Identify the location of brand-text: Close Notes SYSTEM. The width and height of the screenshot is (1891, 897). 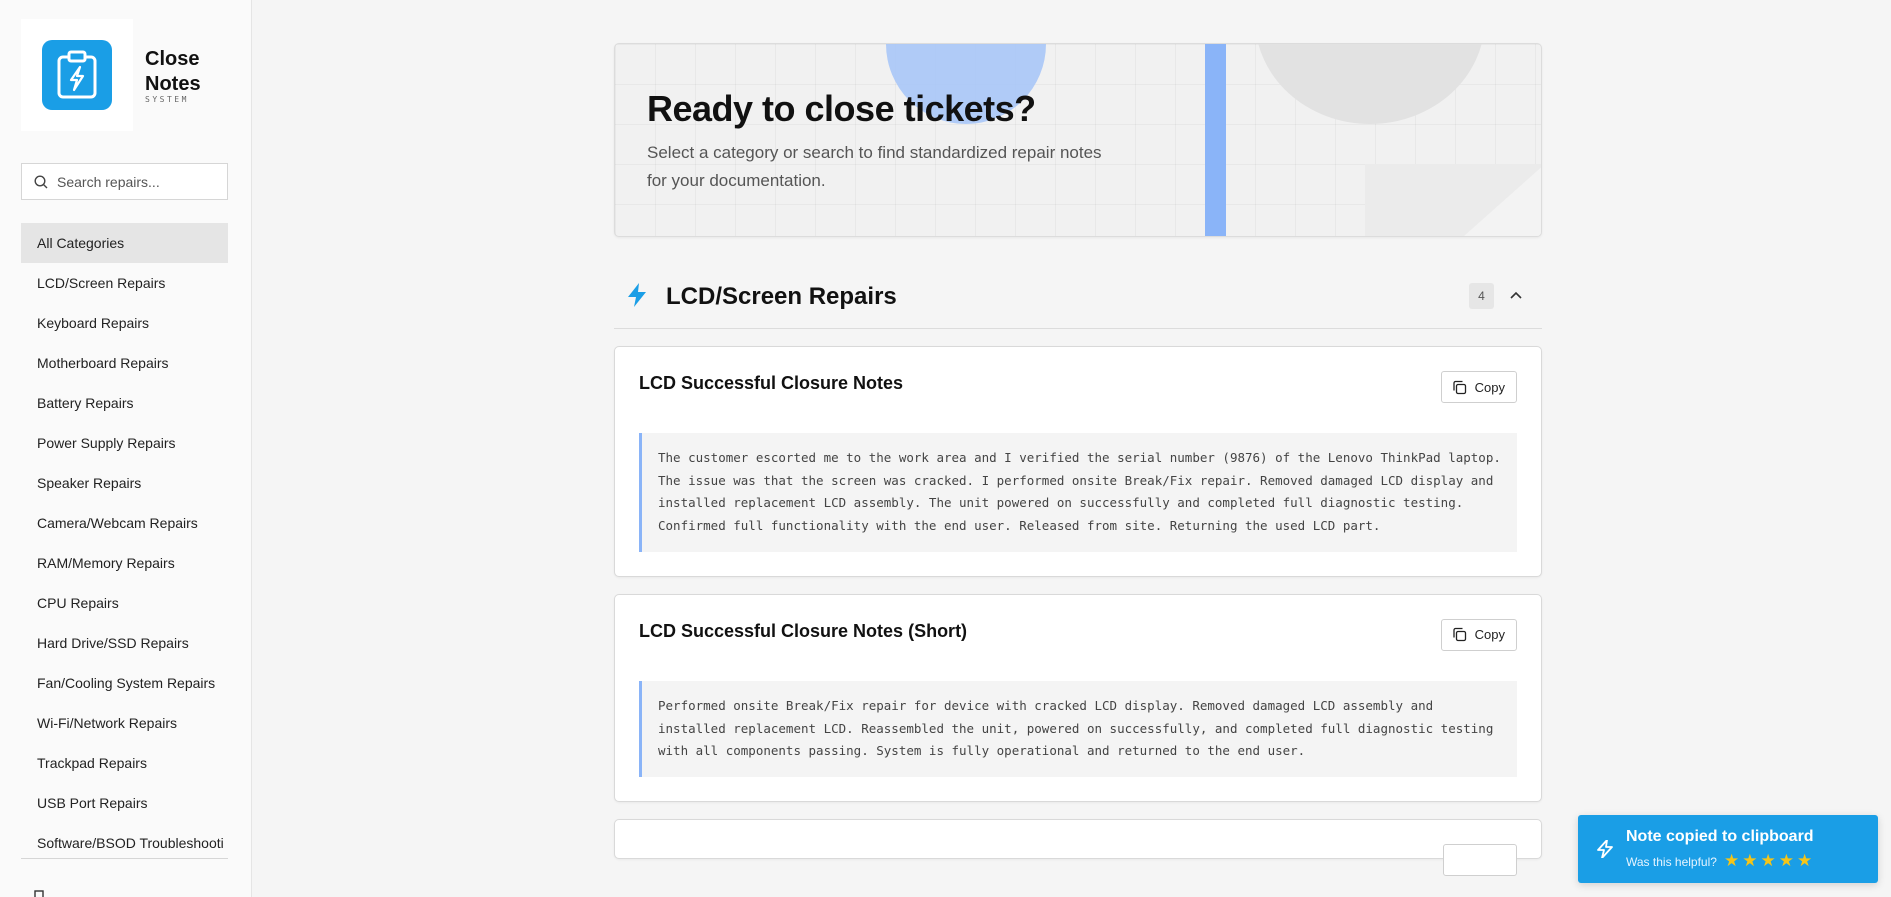
(173, 75).